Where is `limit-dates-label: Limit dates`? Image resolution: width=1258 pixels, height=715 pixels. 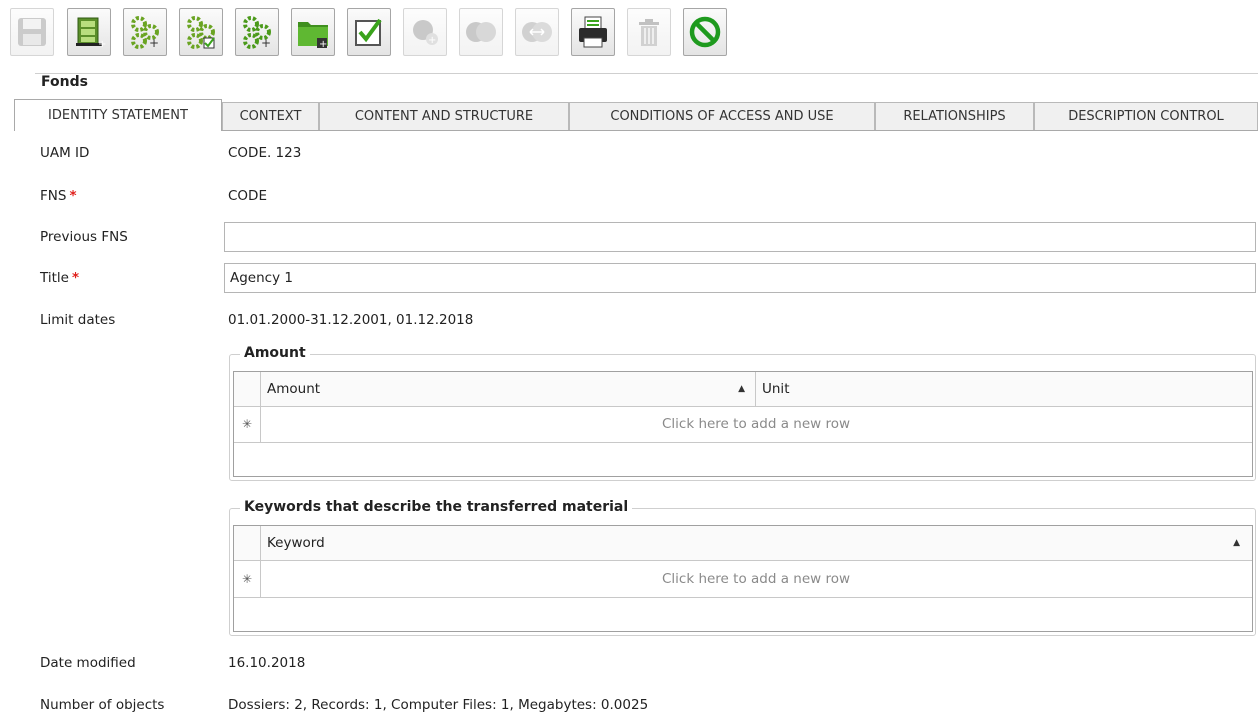 limit-dates-label: Limit dates is located at coordinates (78, 320).